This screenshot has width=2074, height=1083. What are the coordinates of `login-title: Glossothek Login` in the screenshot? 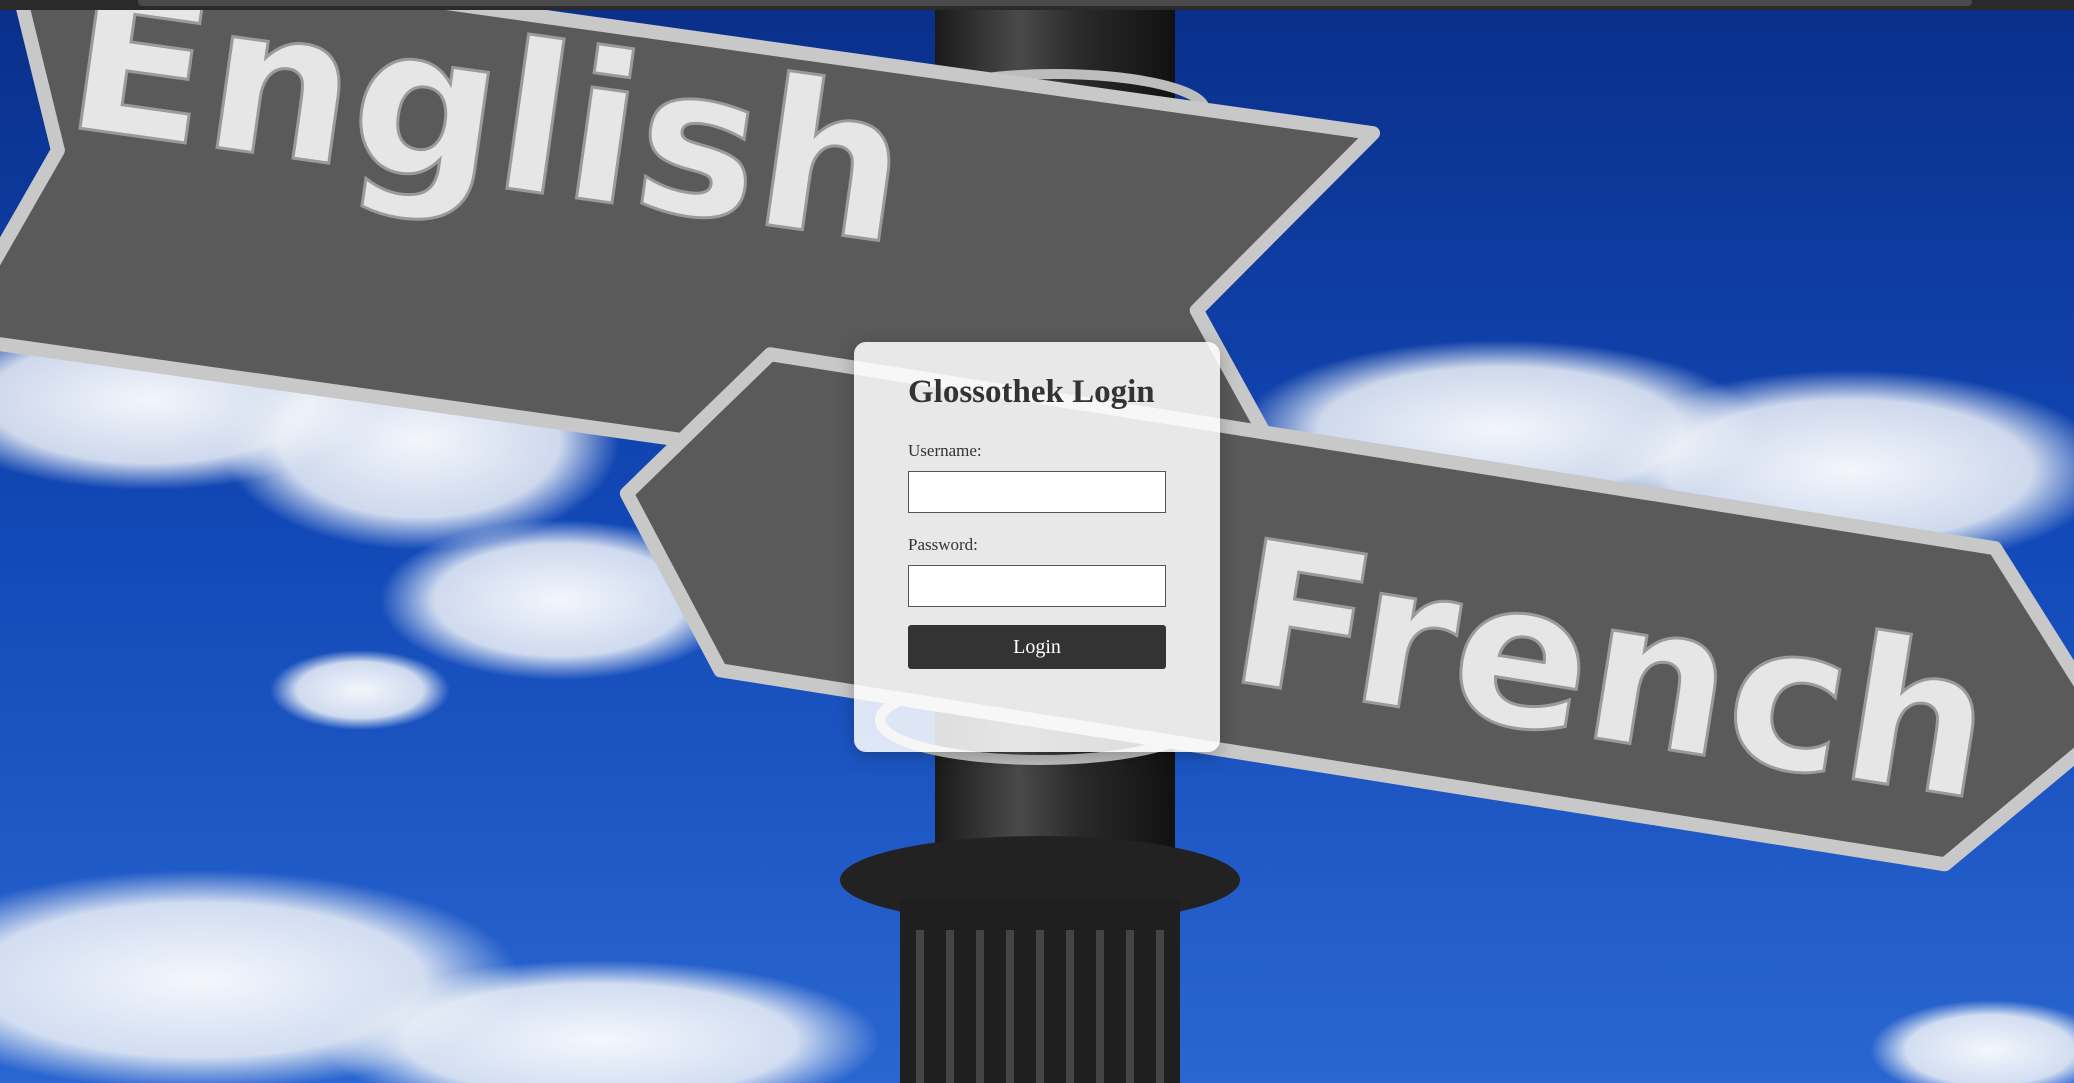 It's located at (1031, 392).